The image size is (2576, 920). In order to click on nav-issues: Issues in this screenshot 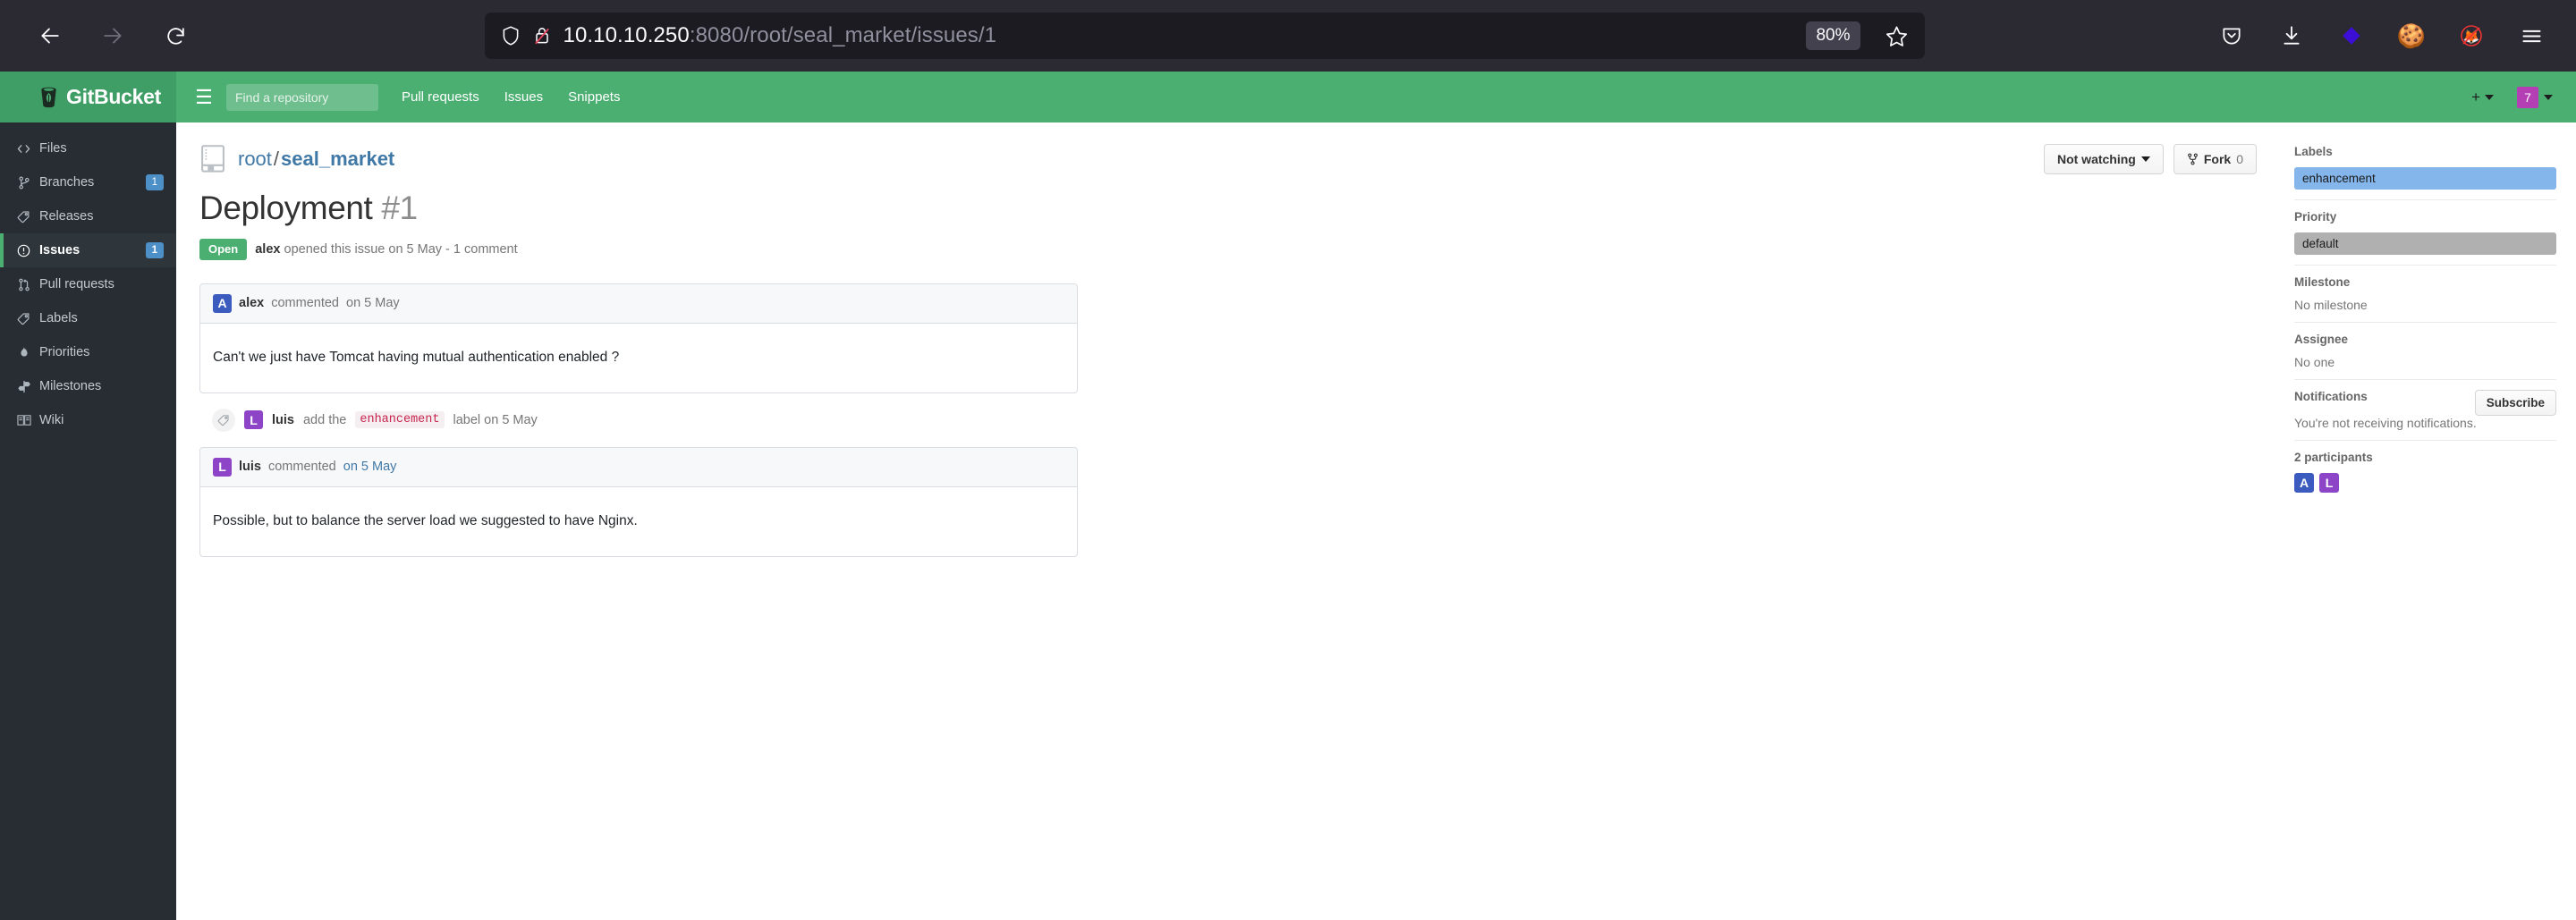, I will do `click(523, 97)`.